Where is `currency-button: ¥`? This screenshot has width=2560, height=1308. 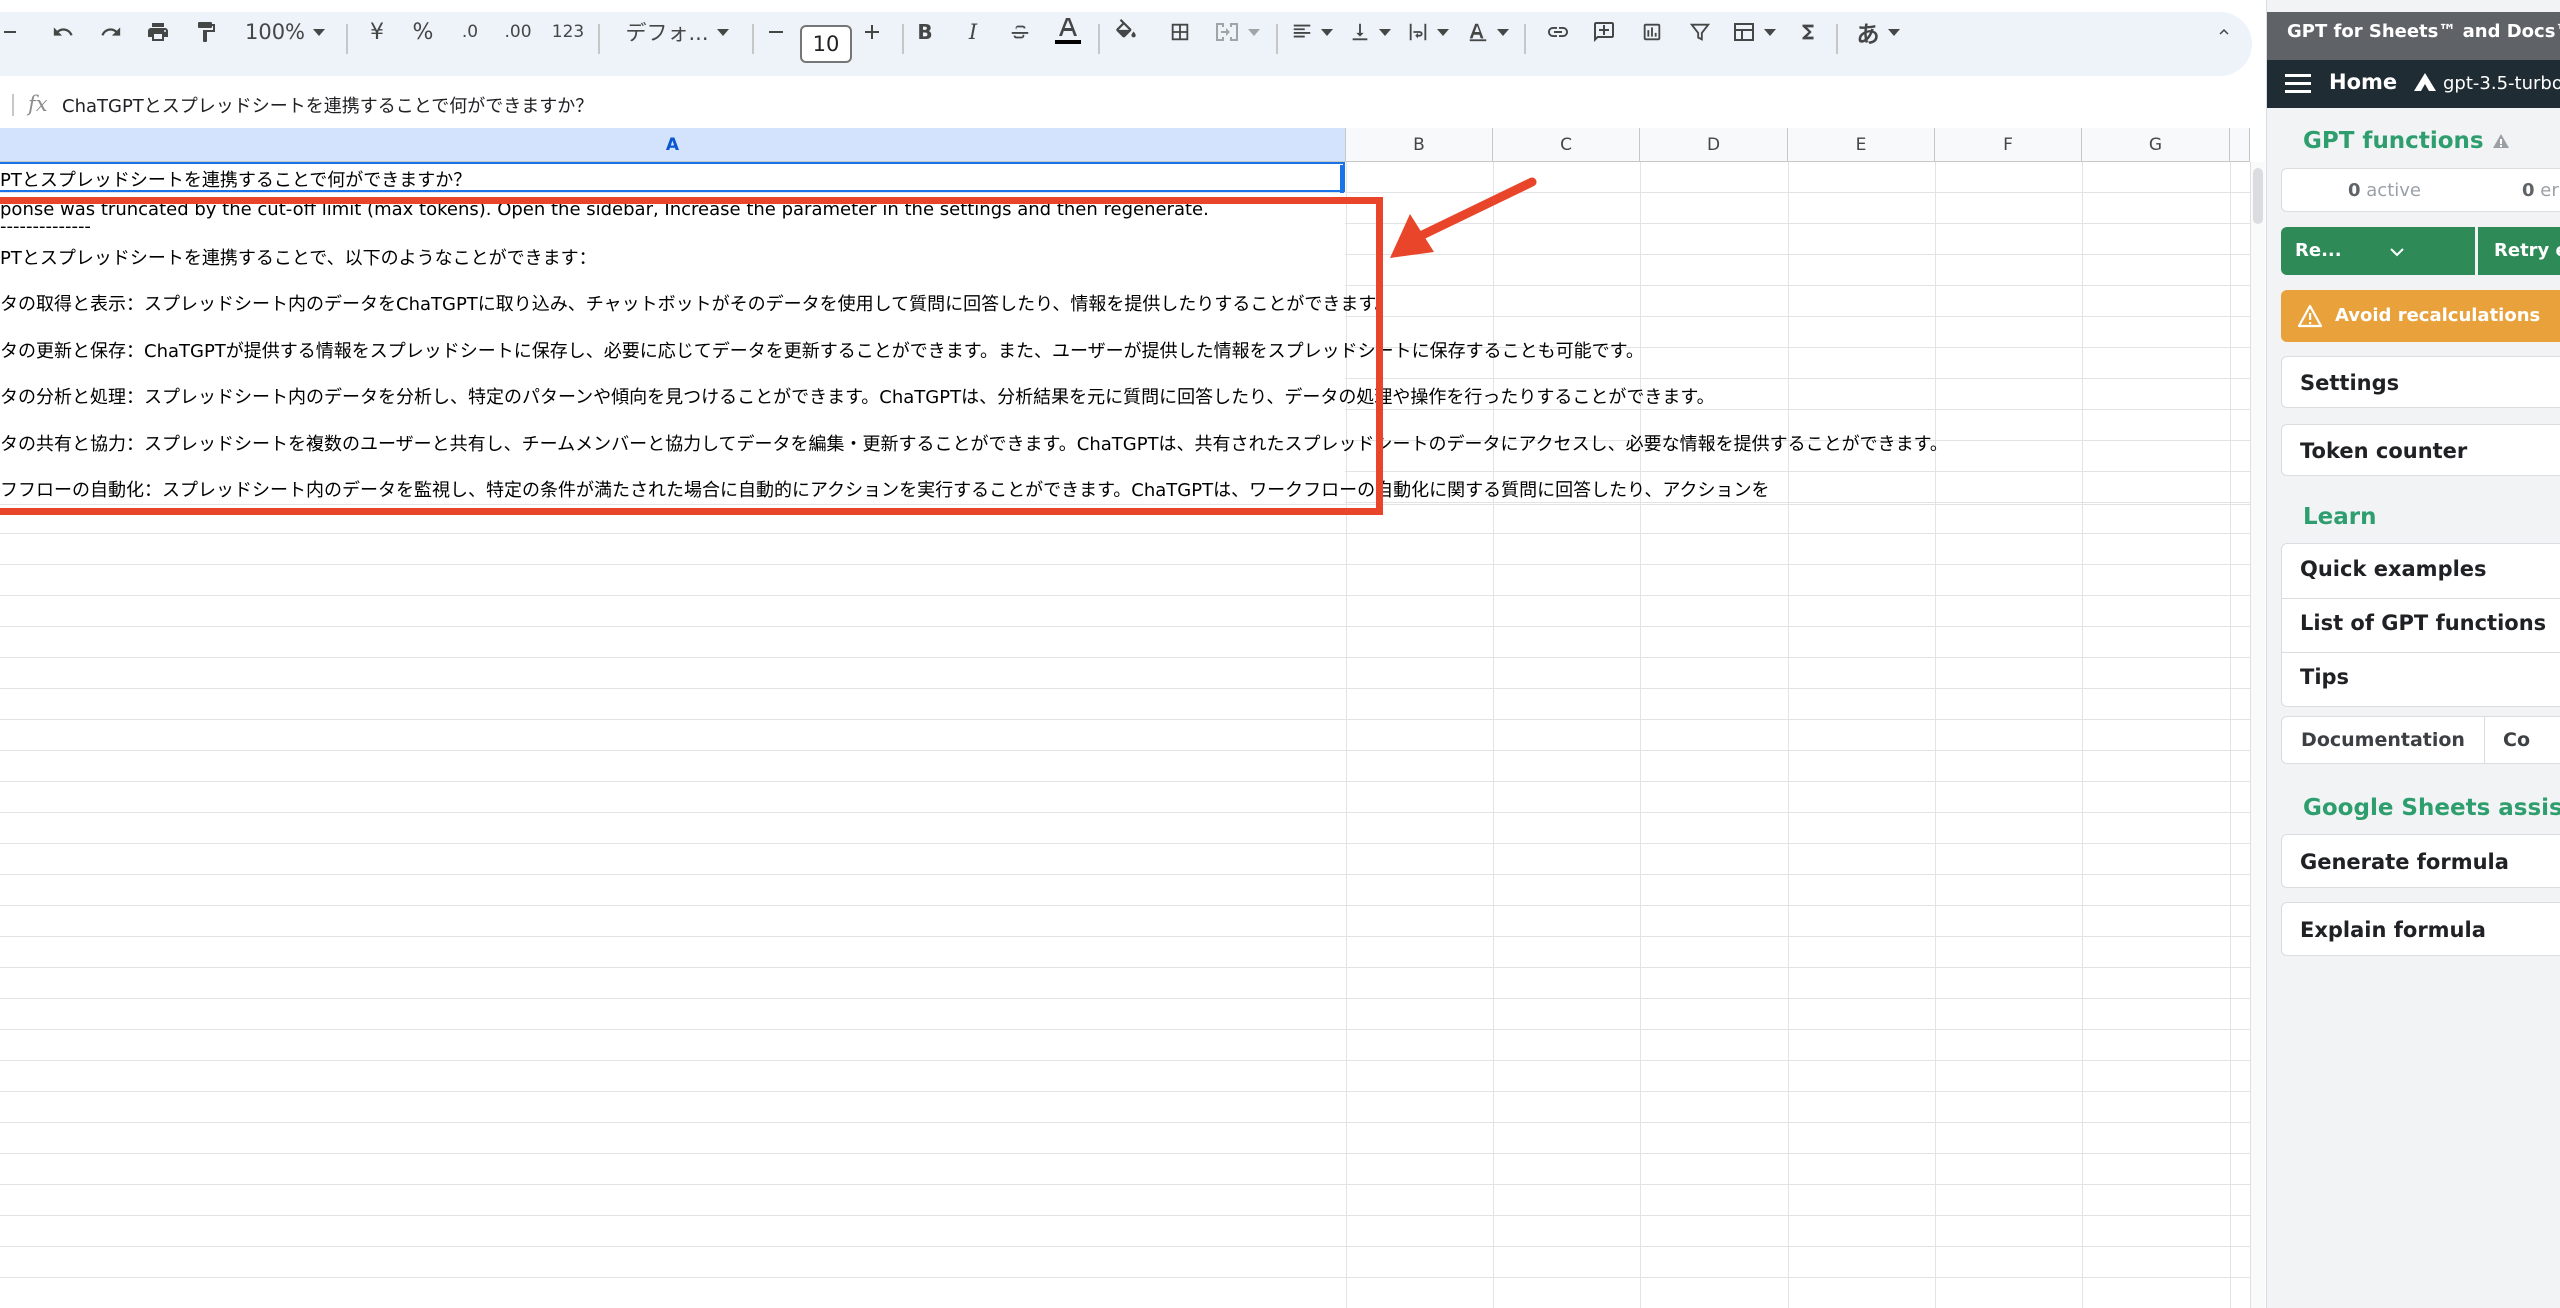
currency-button: ¥ is located at coordinates (377, 32).